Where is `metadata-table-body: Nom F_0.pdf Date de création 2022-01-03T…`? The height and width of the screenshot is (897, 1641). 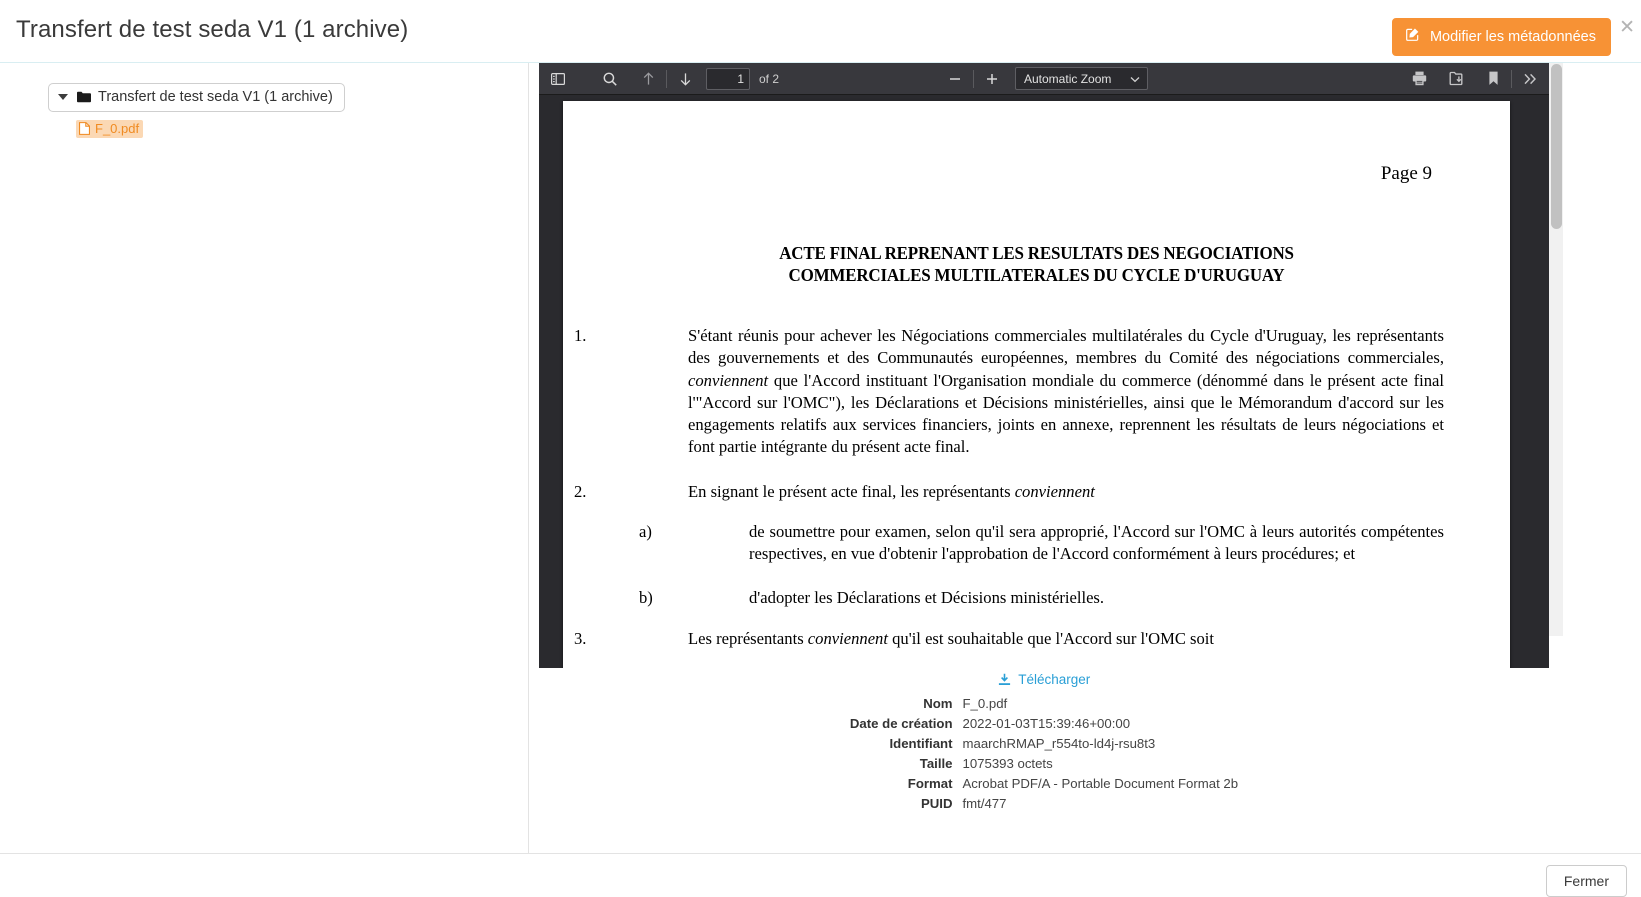
metadata-table-body: Nom F_0.pdf Date de création 2022-01-03T… is located at coordinates (1044, 756).